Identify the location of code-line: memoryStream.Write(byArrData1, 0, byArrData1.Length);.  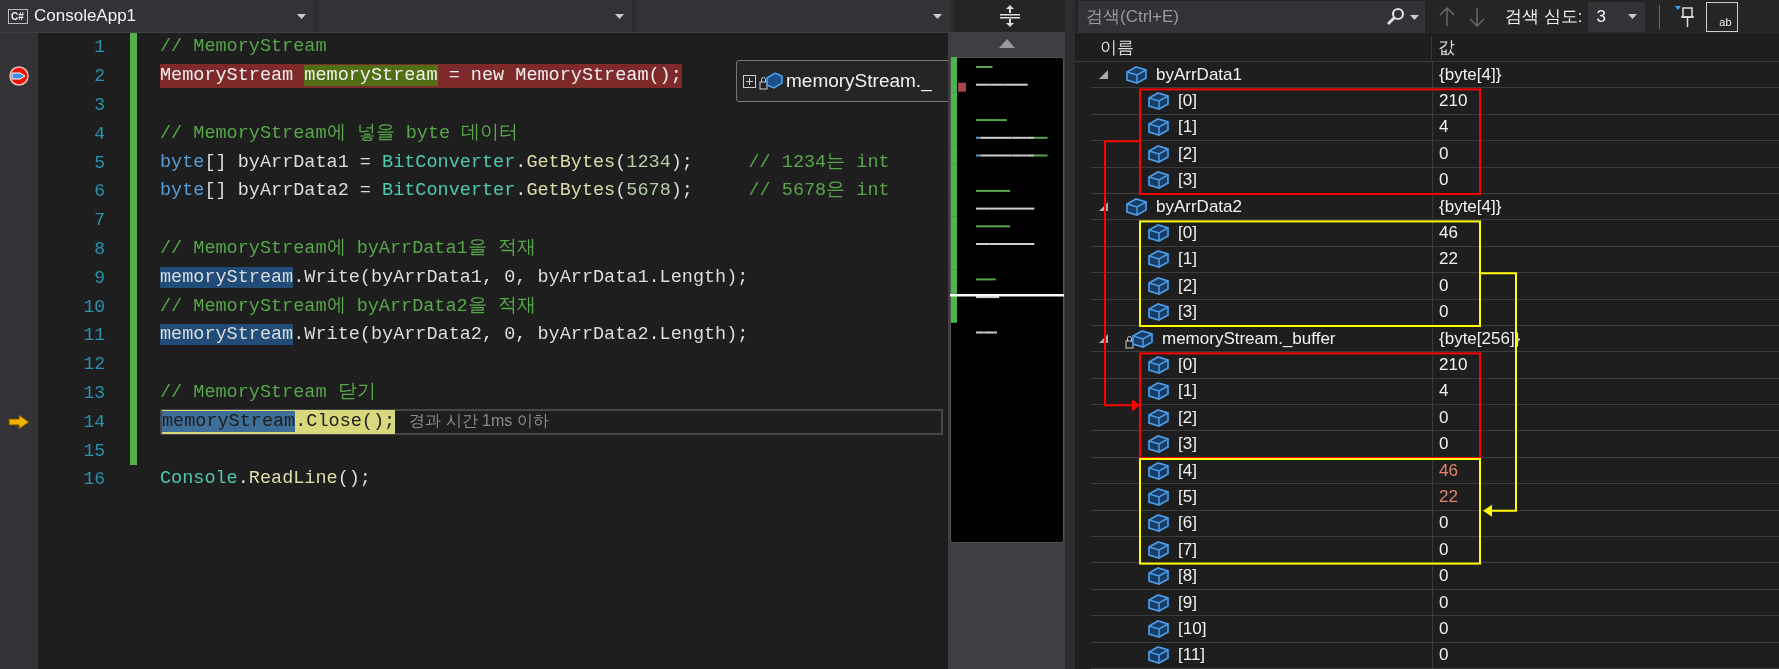
(454, 277).